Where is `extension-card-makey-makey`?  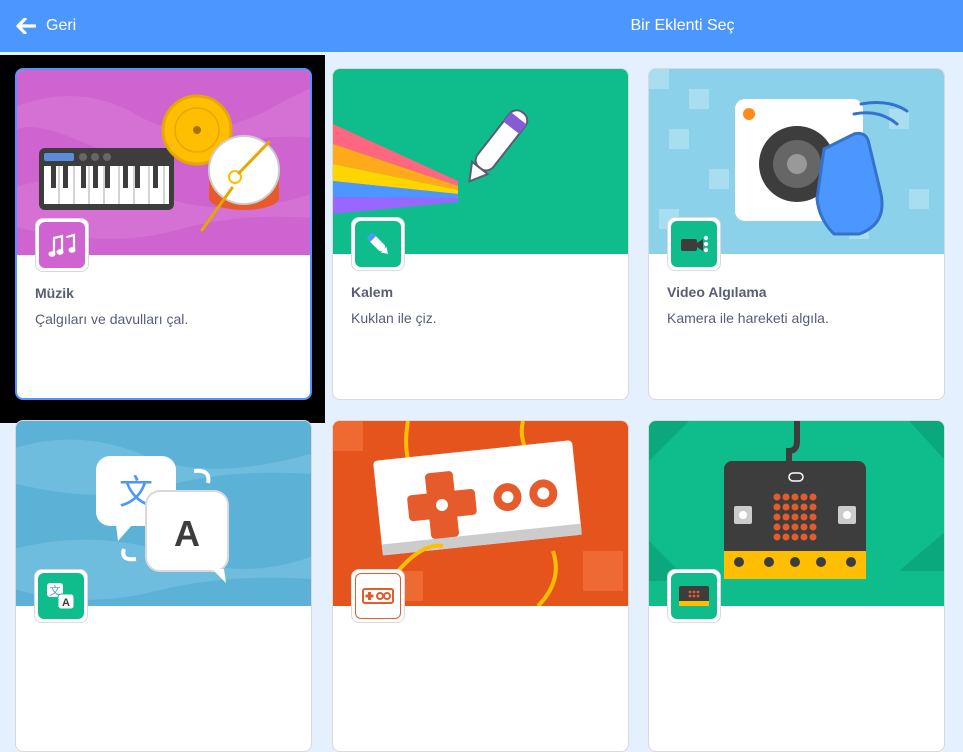 extension-card-makey-makey is located at coordinates (480, 586).